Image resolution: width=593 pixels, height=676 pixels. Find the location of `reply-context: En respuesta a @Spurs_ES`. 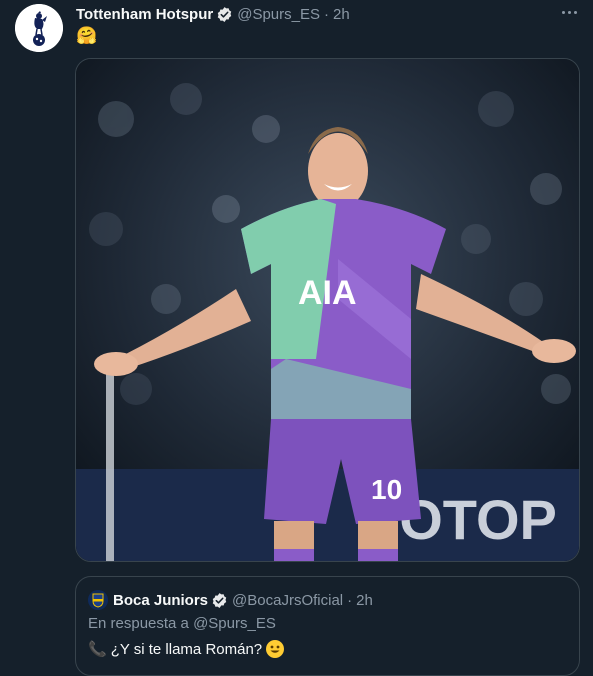

reply-context: En respuesta a @Spurs_ES is located at coordinates (182, 623).